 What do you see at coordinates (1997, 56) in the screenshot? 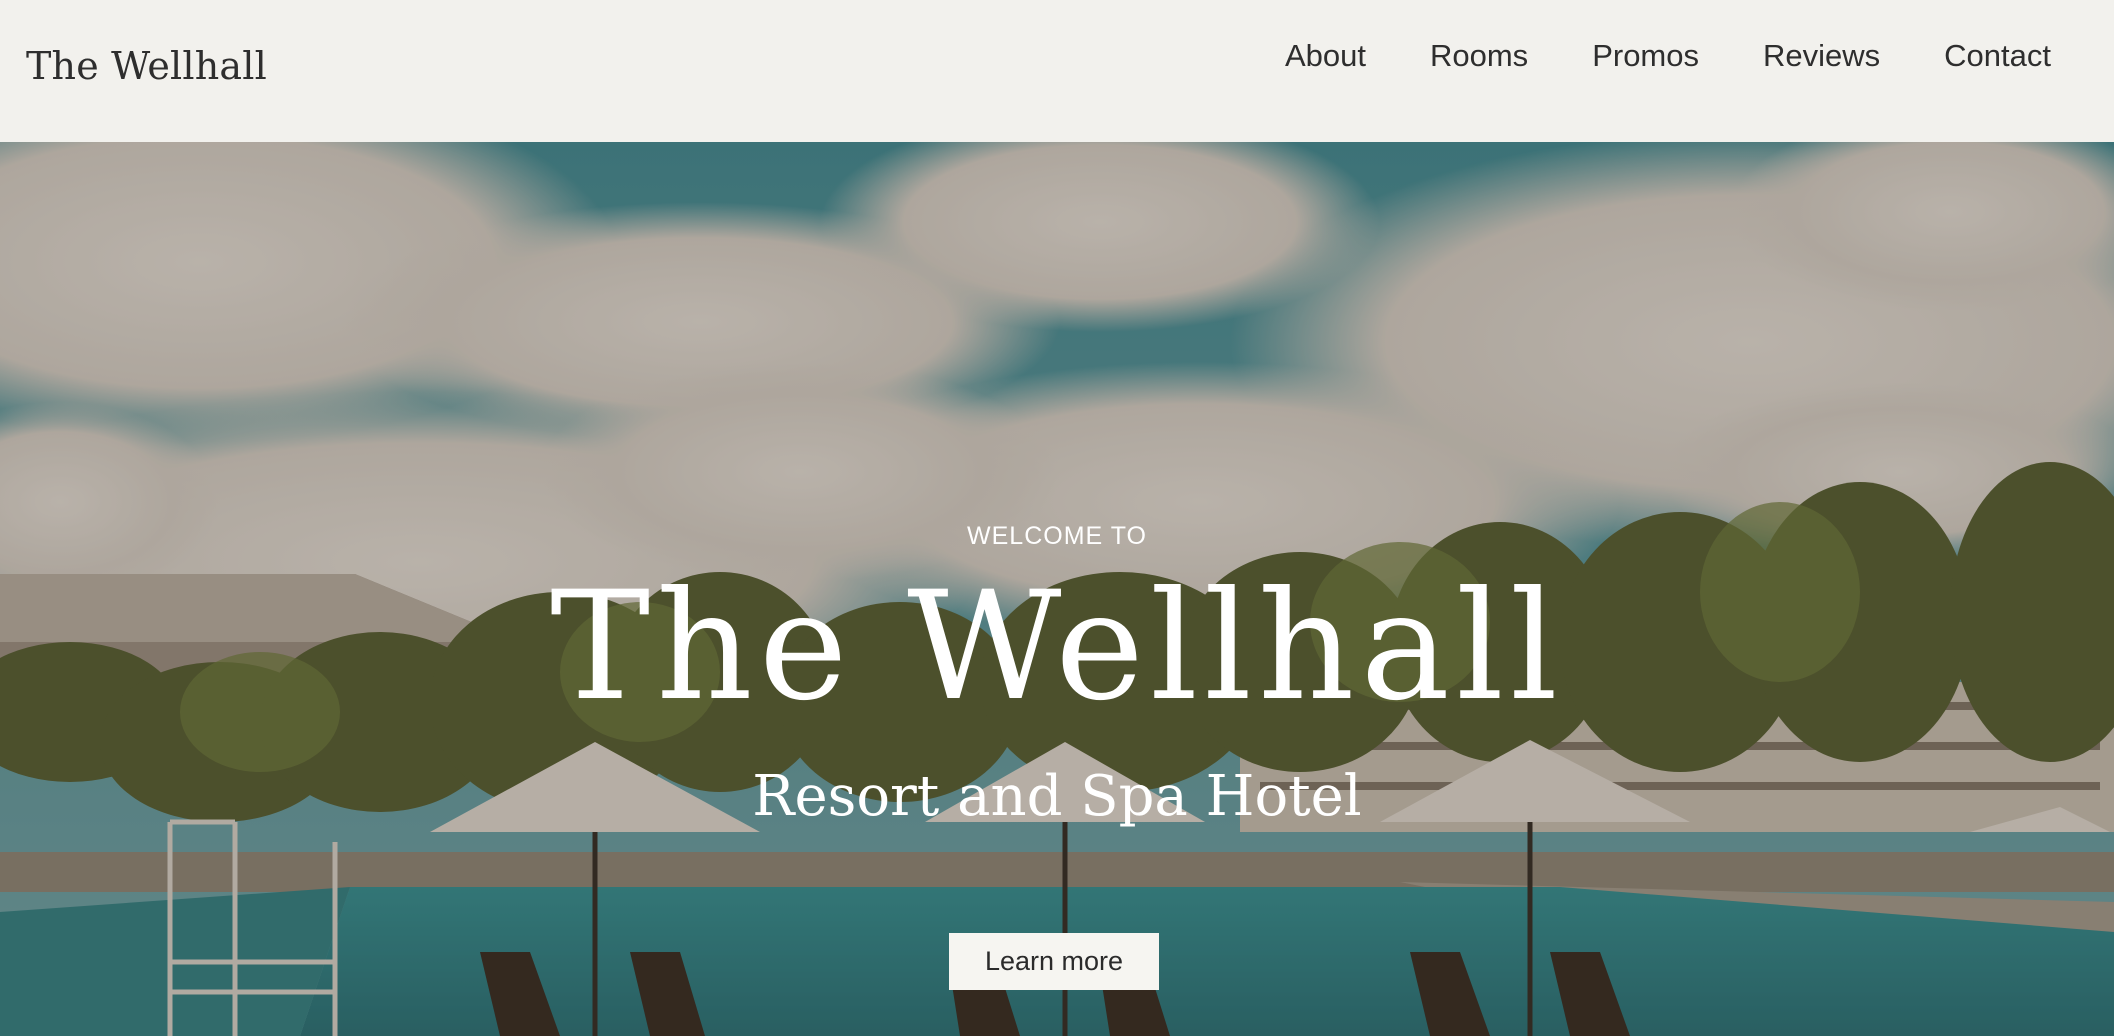
I see `nav-link-contact: Contact` at bounding box center [1997, 56].